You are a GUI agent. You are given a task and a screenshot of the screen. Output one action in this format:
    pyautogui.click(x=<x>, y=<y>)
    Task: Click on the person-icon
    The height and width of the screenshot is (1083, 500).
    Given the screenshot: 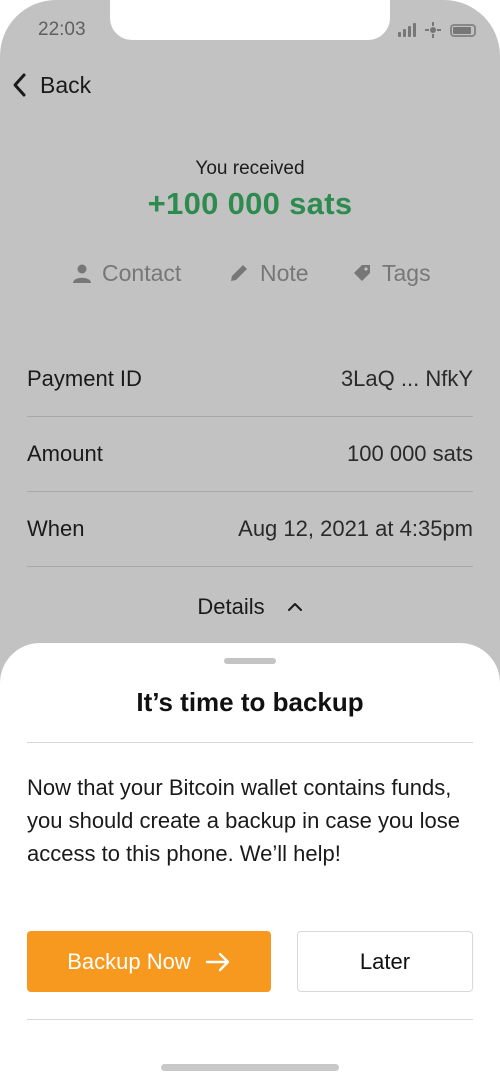 What is the action you would take?
    pyautogui.click(x=82, y=273)
    